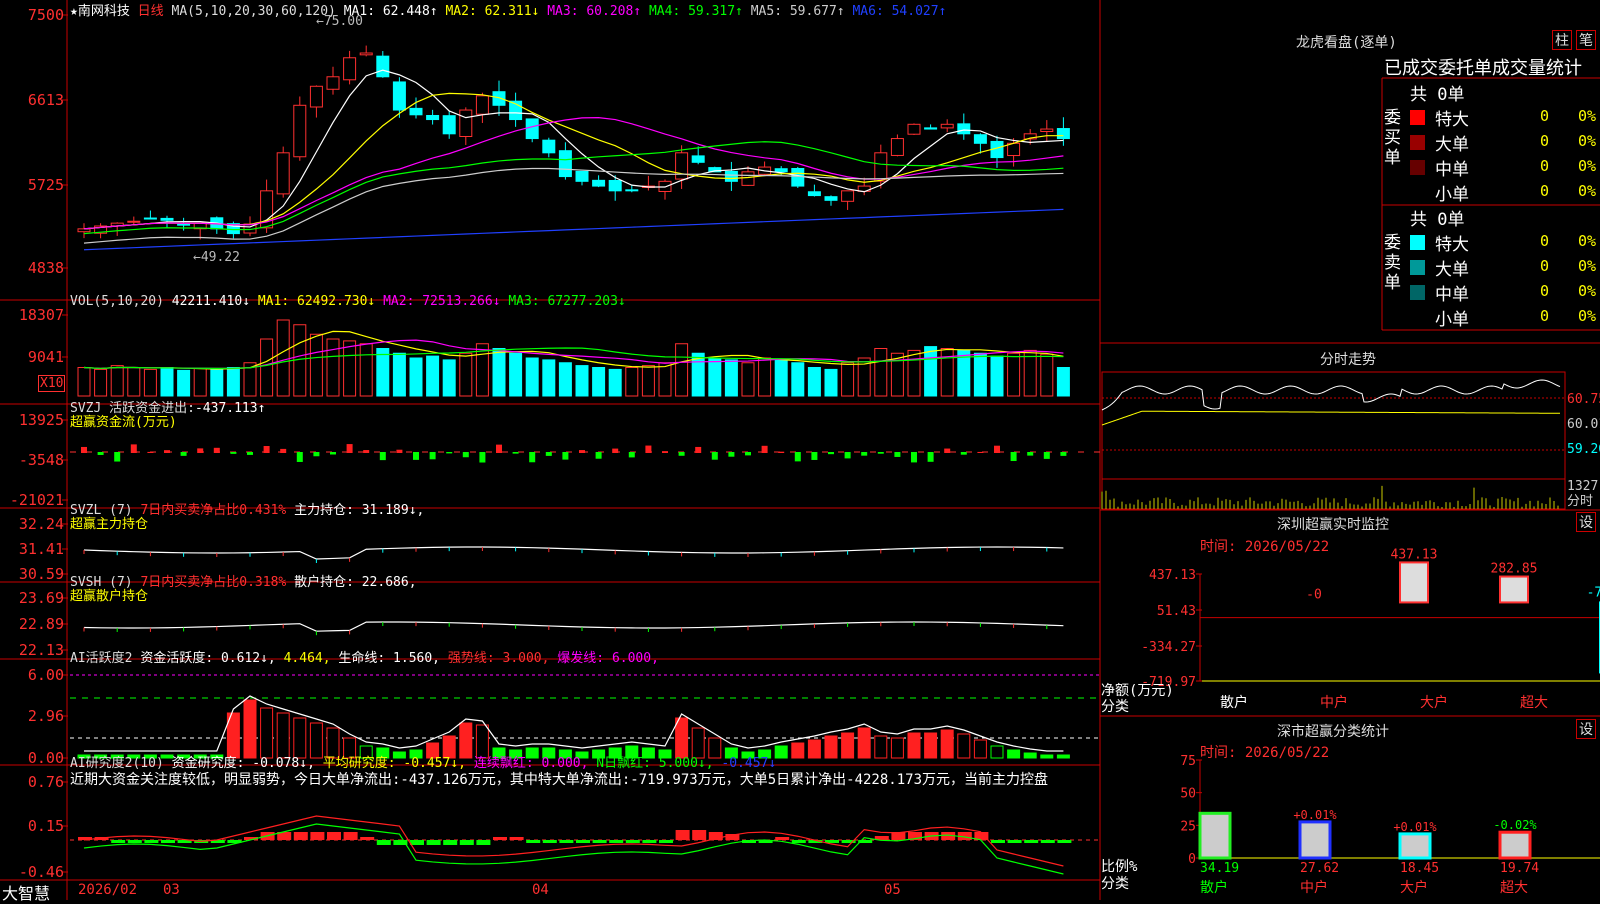 The width and height of the screenshot is (1600, 904). What do you see at coordinates (1562, 40) in the screenshot?
I see `bar-mode-button: 柱` at bounding box center [1562, 40].